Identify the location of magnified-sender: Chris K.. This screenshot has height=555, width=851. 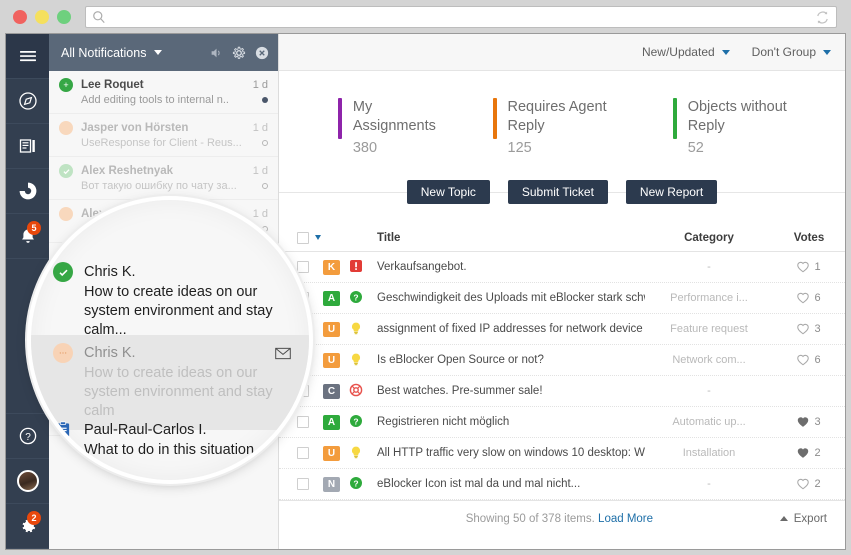
(110, 272).